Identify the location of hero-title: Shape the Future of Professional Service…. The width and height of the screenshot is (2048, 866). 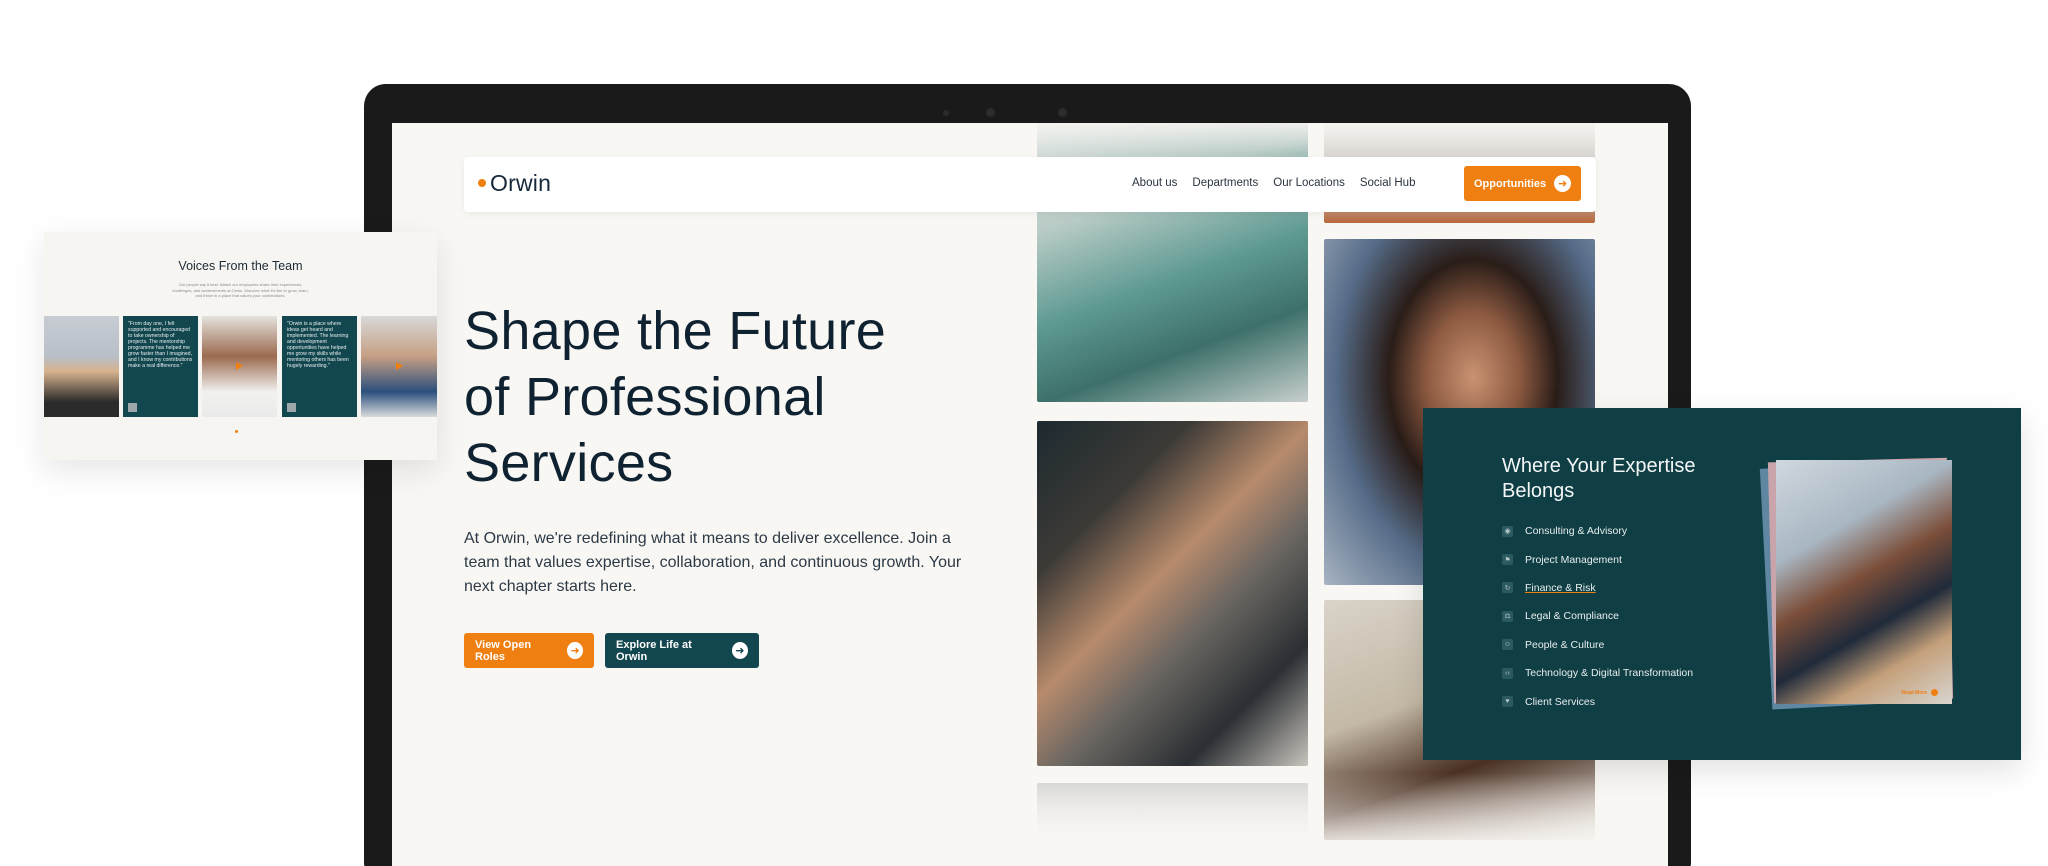
(675, 397).